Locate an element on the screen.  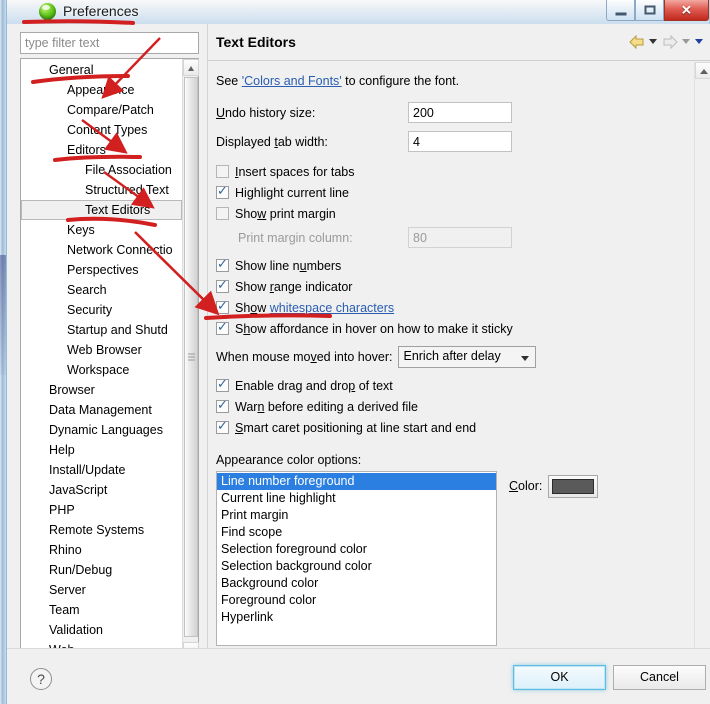
drag-drop-label: Enable drag and drop of text is located at coordinates (314, 385).